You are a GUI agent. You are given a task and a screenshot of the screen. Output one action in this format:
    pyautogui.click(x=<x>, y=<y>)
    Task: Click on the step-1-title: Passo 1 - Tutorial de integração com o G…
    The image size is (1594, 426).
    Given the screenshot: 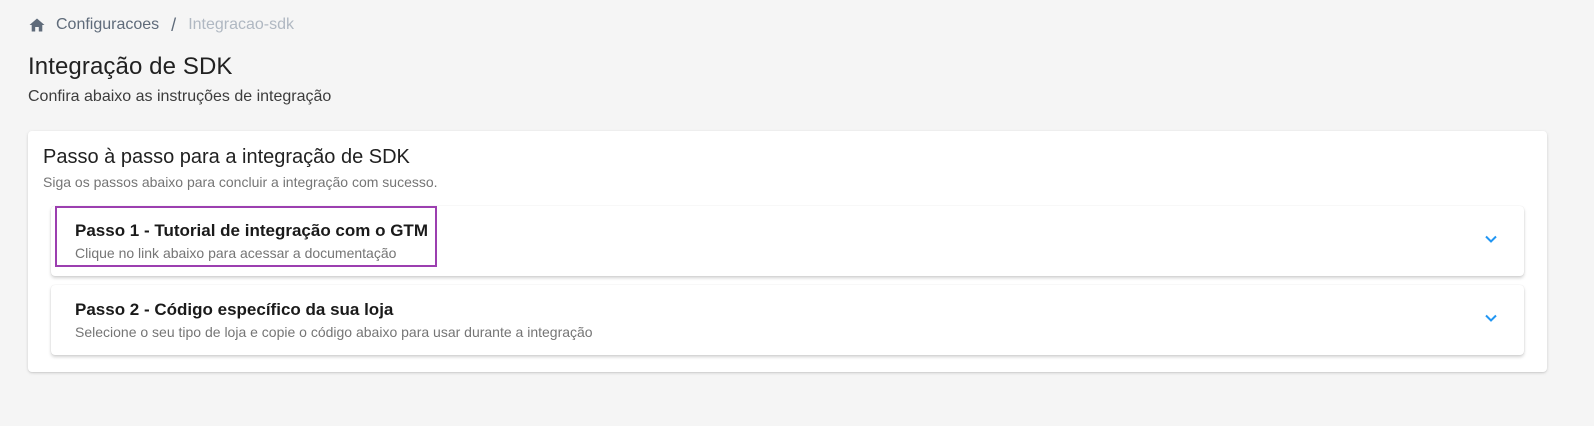 What is the action you would take?
    pyautogui.click(x=251, y=230)
    